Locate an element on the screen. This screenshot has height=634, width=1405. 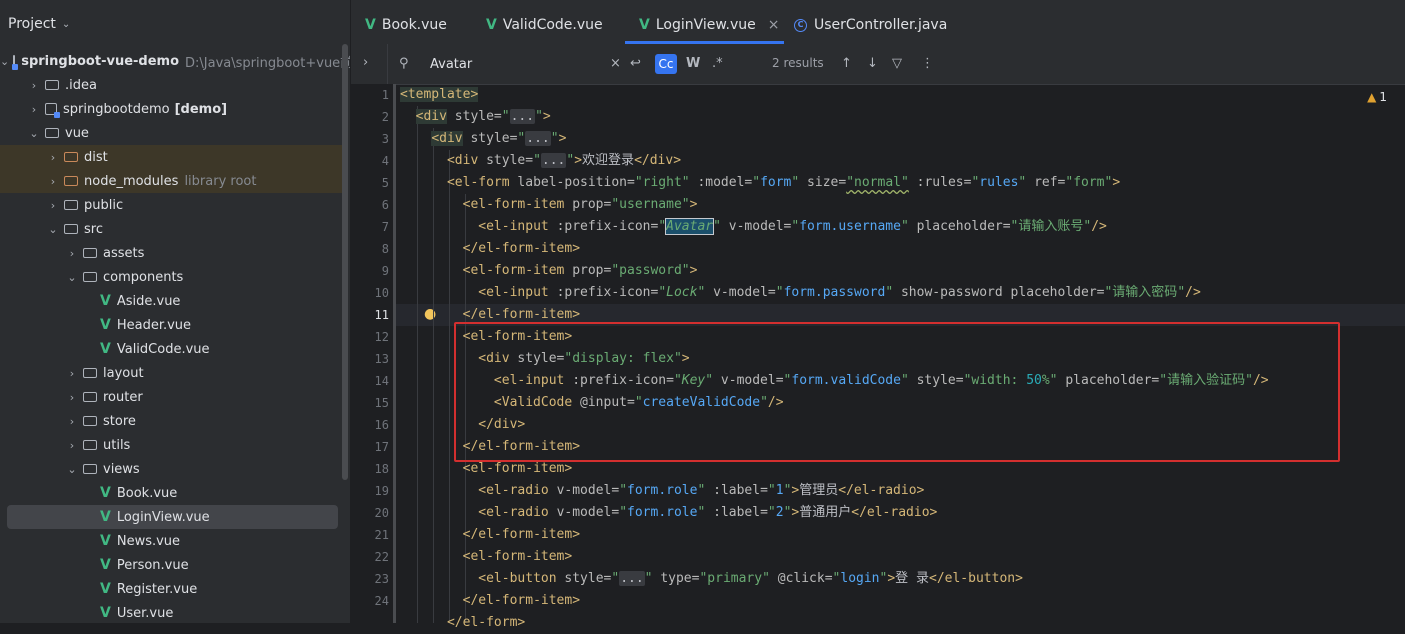
tree-item-node-modules: › node_modules library root is located at coordinates (171, 181).